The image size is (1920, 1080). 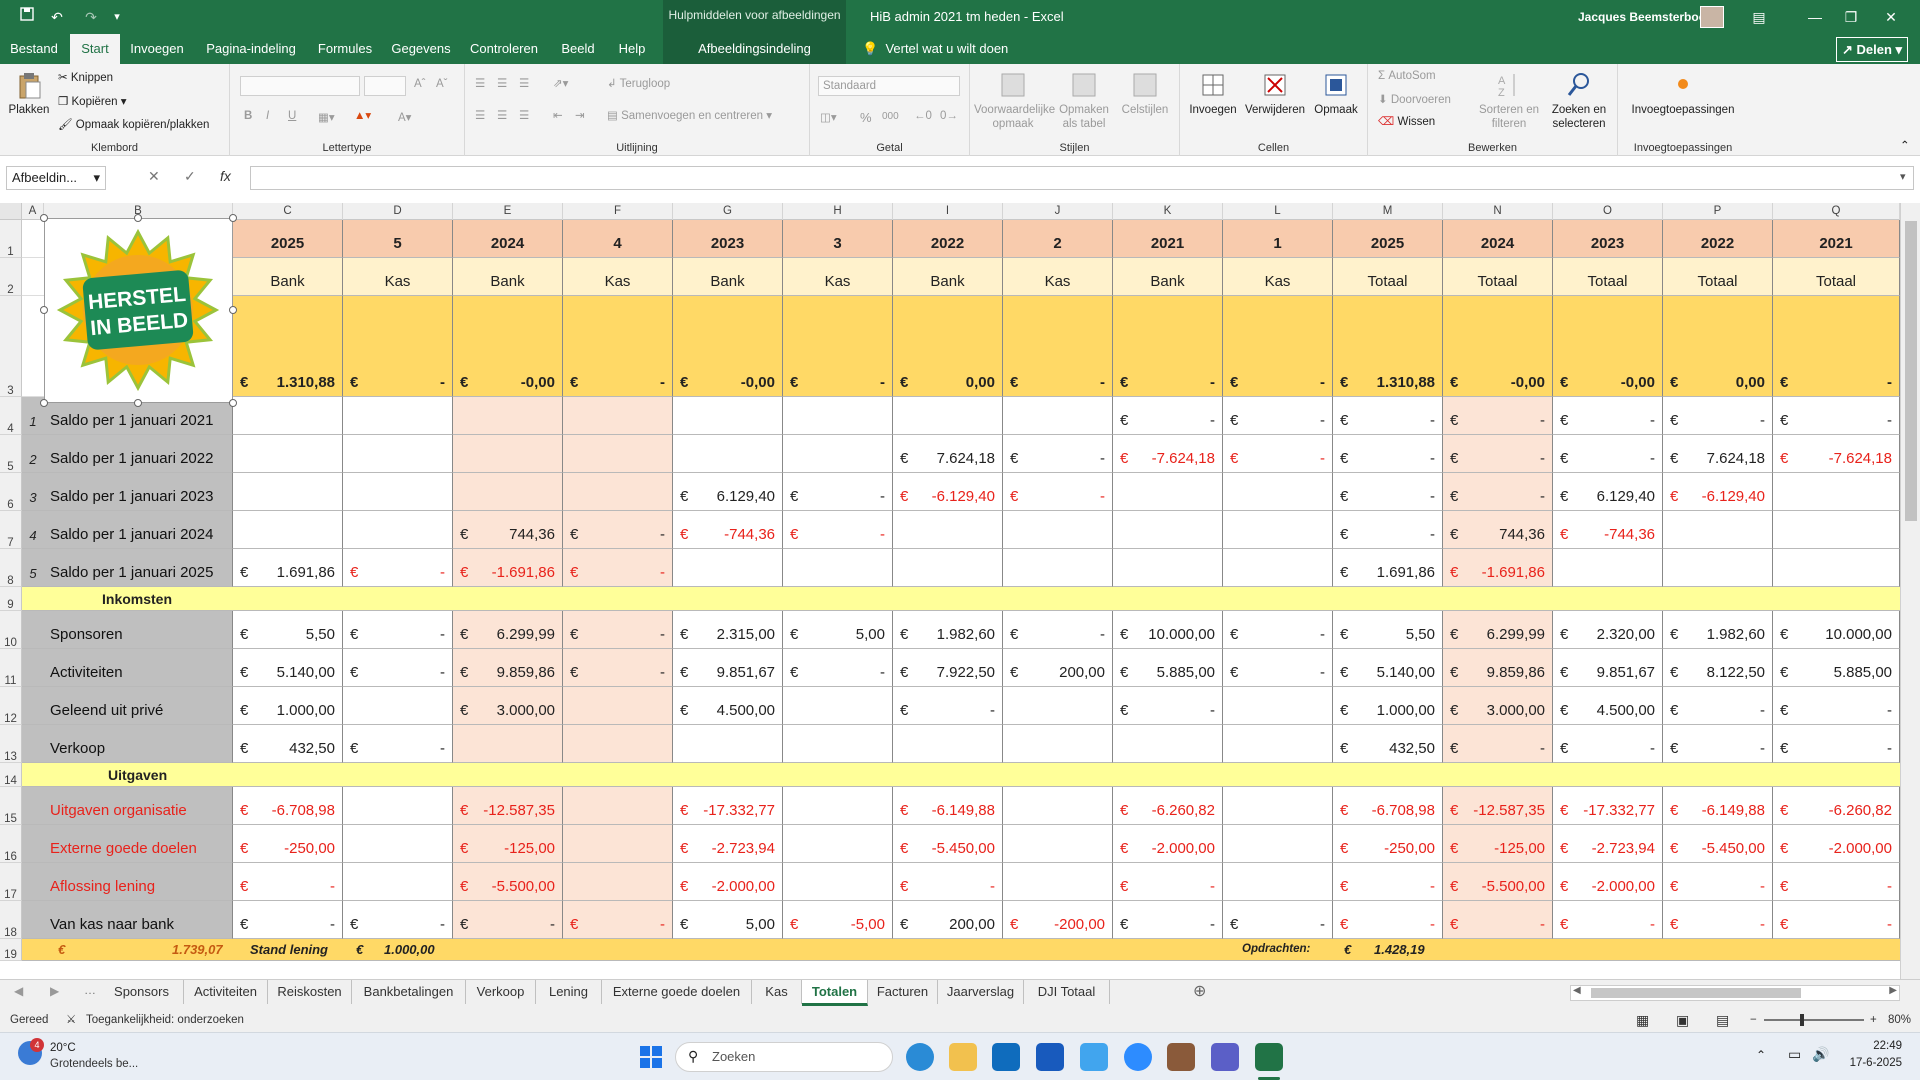 What do you see at coordinates (1718, 630) in the screenshot?
I see `value-cell: €1.982,60` at bounding box center [1718, 630].